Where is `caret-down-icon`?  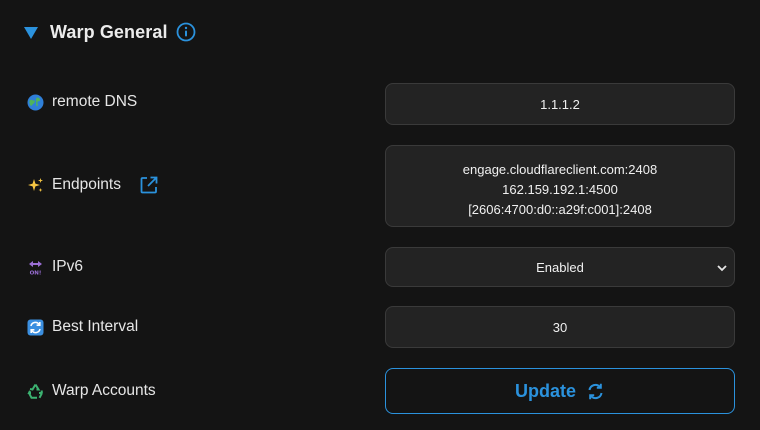 caret-down-icon is located at coordinates (31, 32).